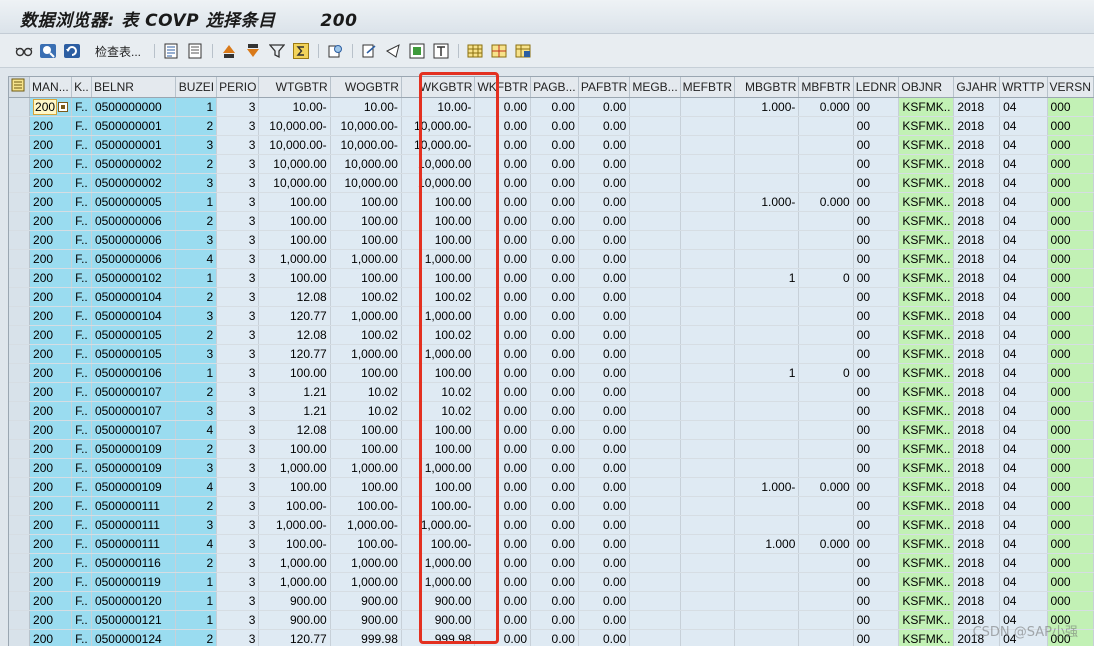 The height and width of the screenshot is (646, 1094). What do you see at coordinates (294, 582) in the screenshot?
I see `cell-wtgbtr: 1,000.00` at bounding box center [294, 582].